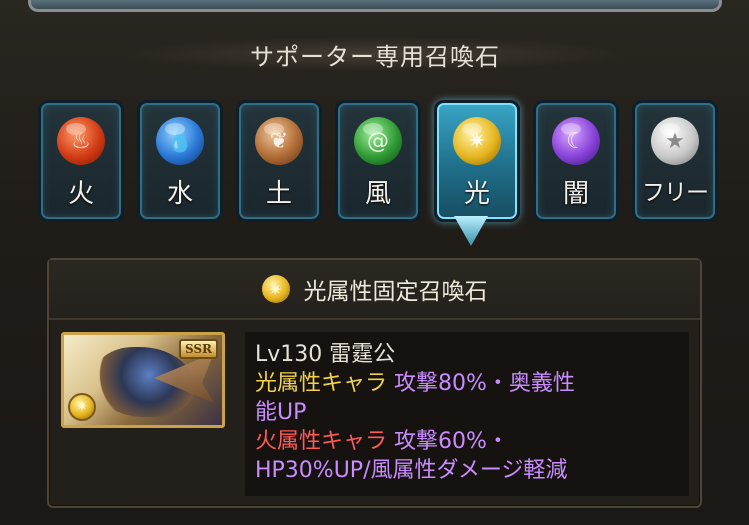 Image resolution: width=749 pixels, height=525 pixels. What do you see at coordinates (395, 292) in the screenshot?
I see `panel-title: 光属性固定召喚石` at bounding box center [395, 292].